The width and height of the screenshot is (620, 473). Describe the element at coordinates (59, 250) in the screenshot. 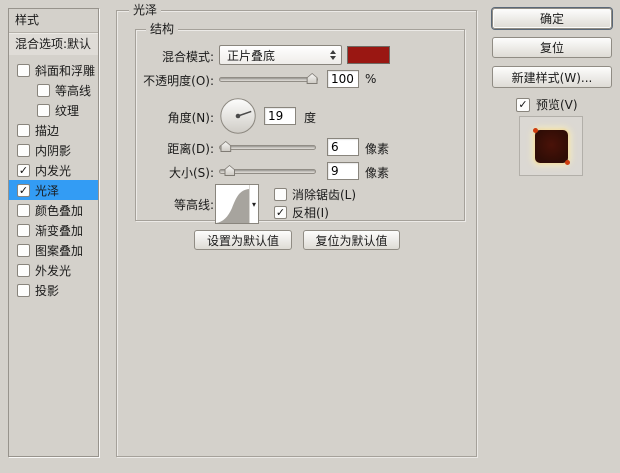

I see `style-item-label: 图案叠加` at that location.